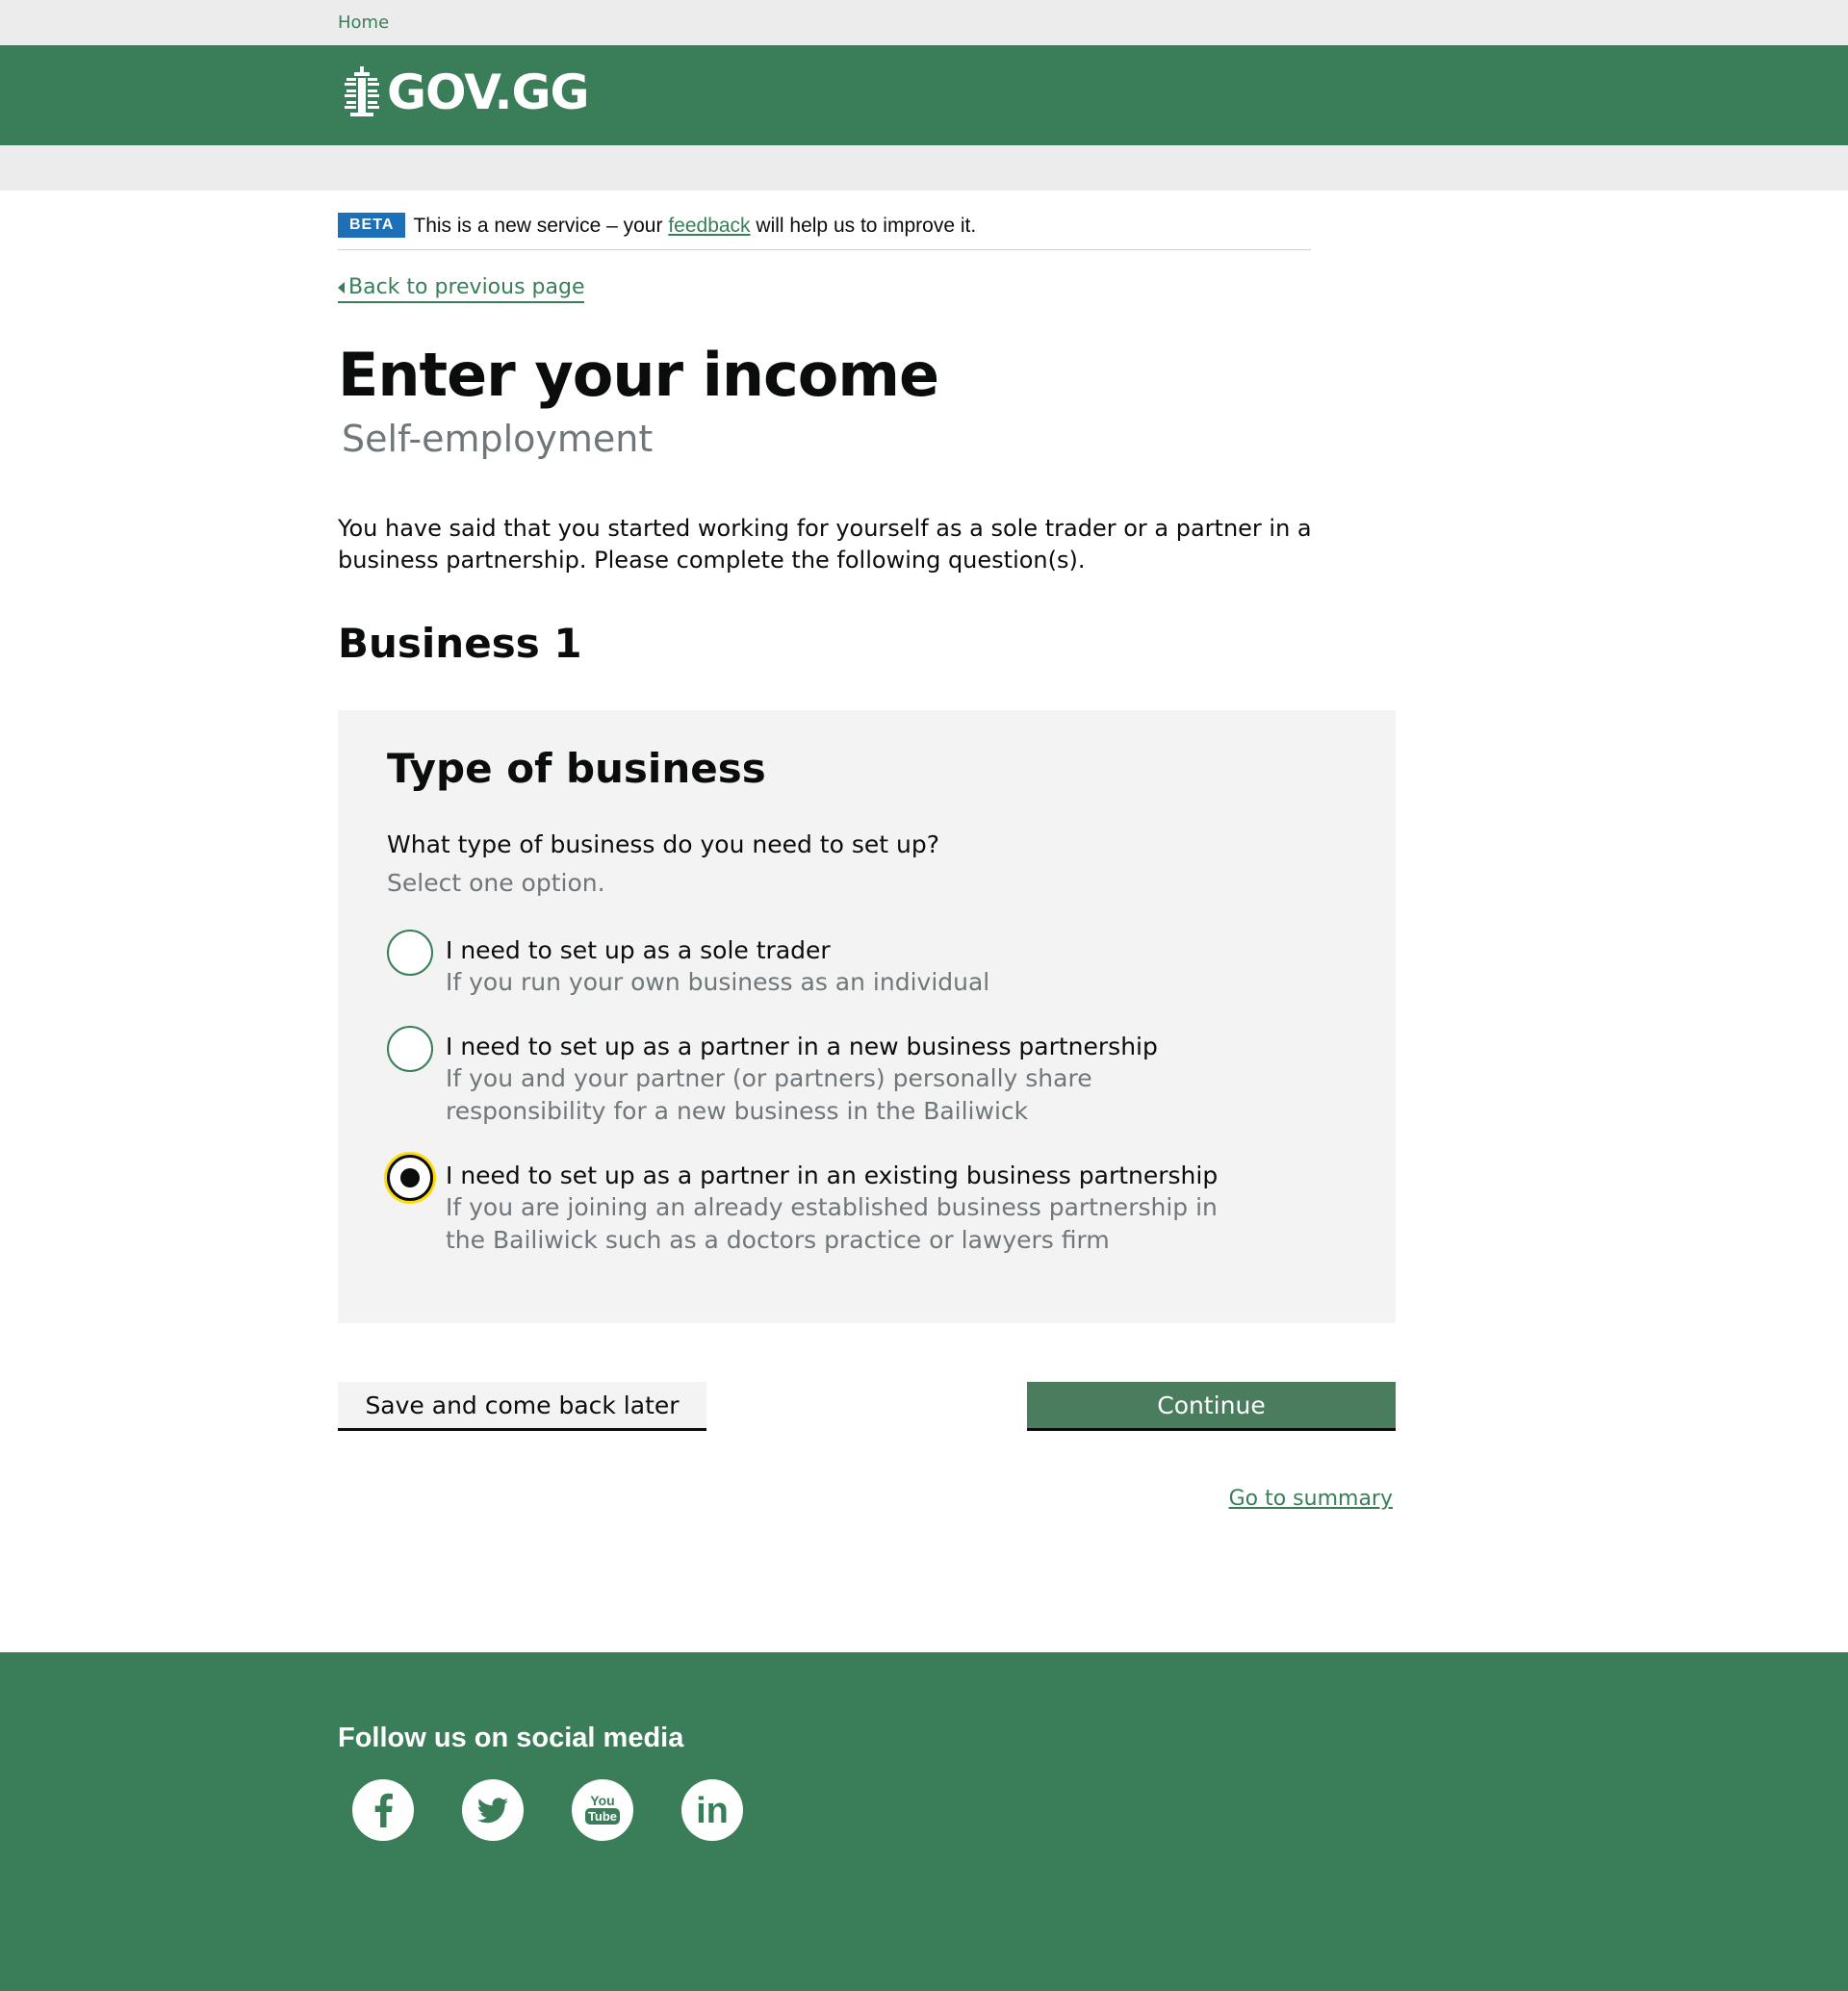 This screenshot has height=1991, width=1848. I want to click on continue-button: Continue, so click(1211, 1407).